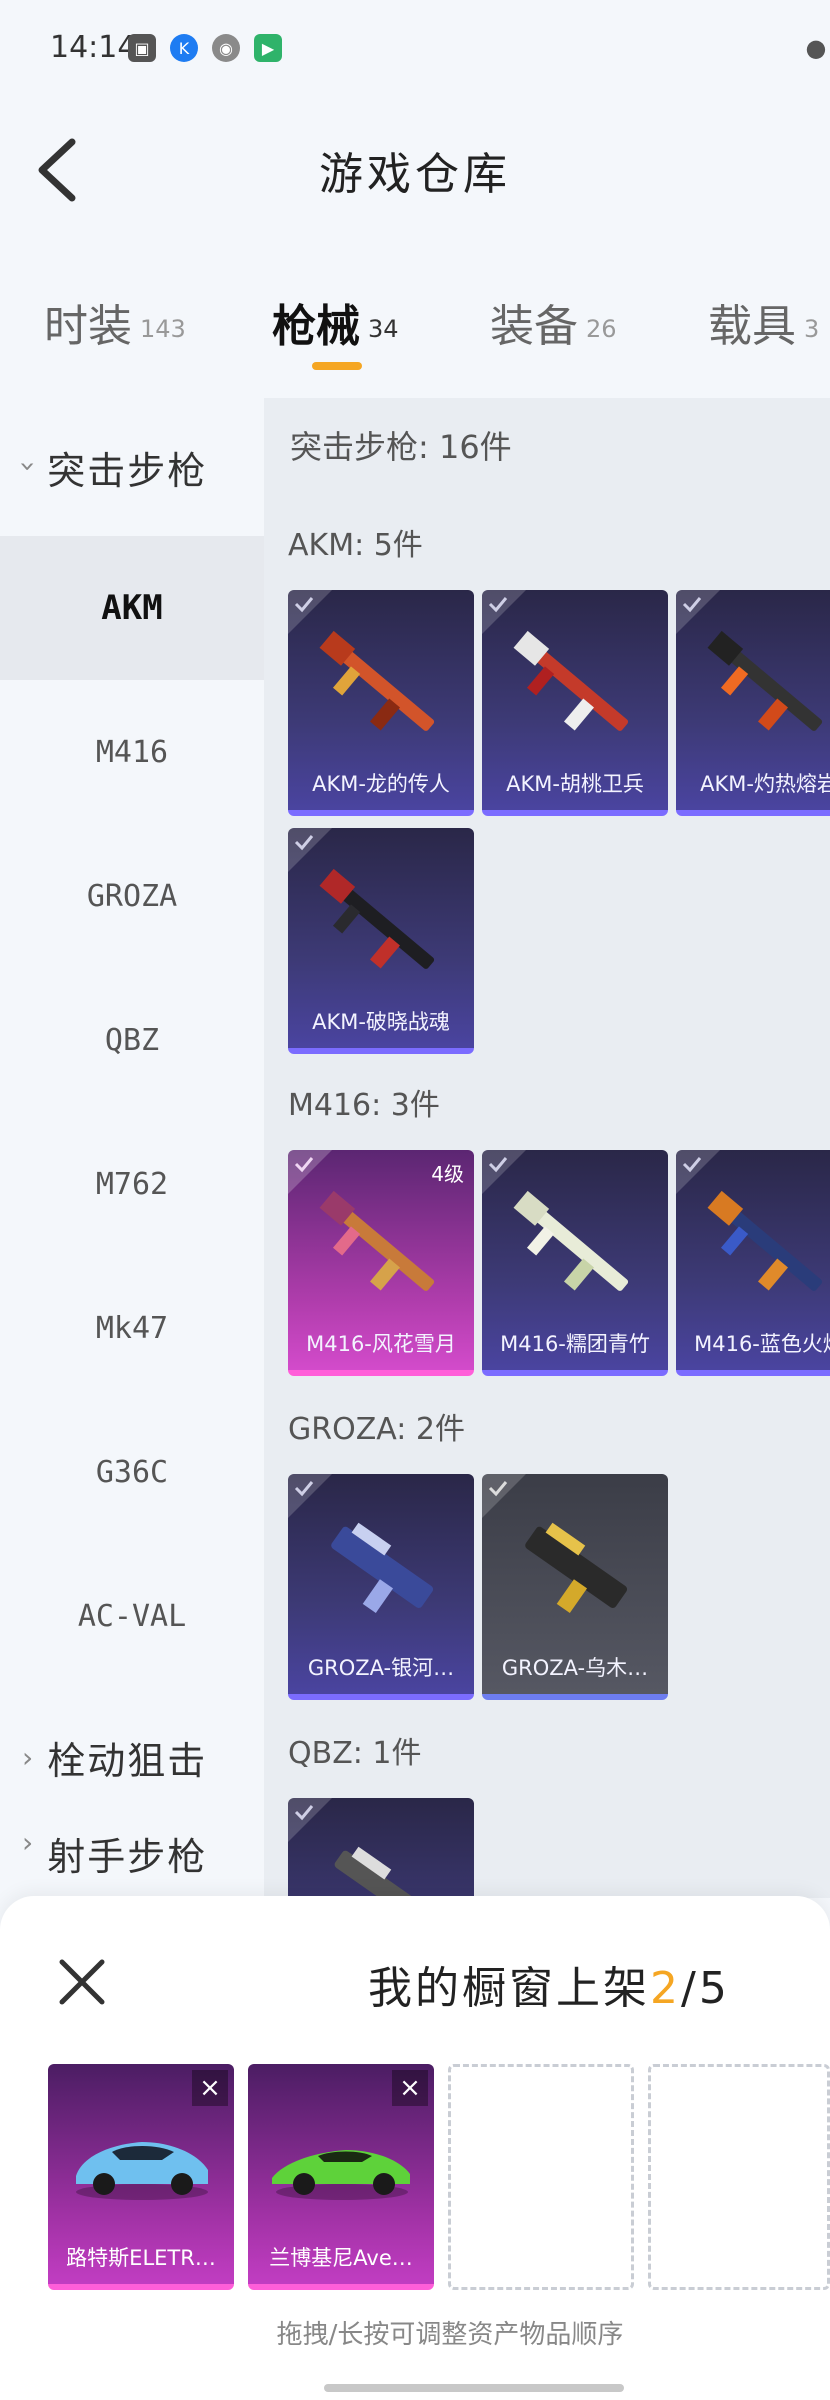  Describe the element at coordinates (316, 326) in the screenshot. I see `tab-label: 枪械` at that location.